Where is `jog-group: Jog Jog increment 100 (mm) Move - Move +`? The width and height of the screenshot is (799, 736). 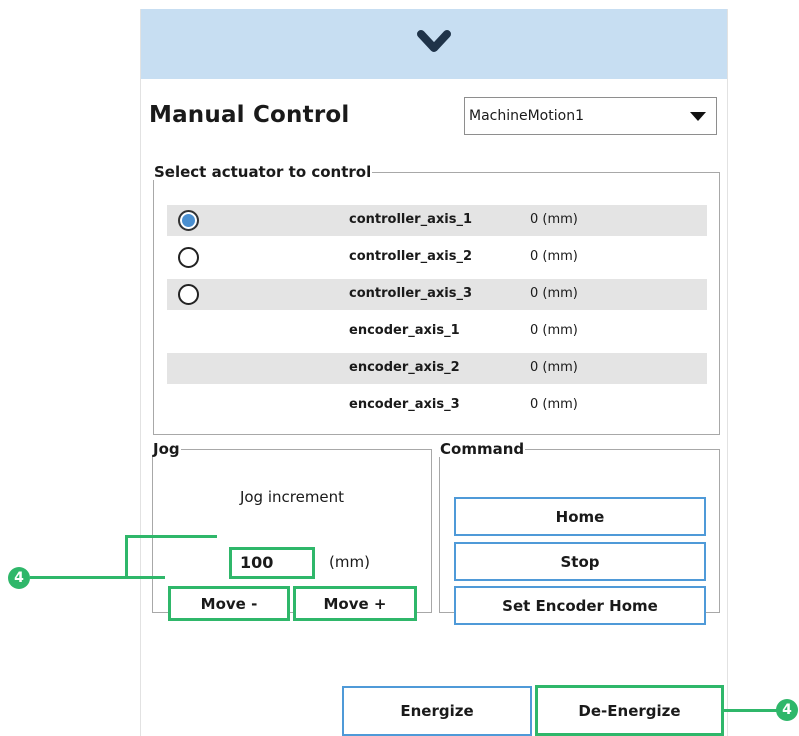
jog-group: Jog Jog increment 100 (mm) Move - Move + is located at coordinates (292, 530).